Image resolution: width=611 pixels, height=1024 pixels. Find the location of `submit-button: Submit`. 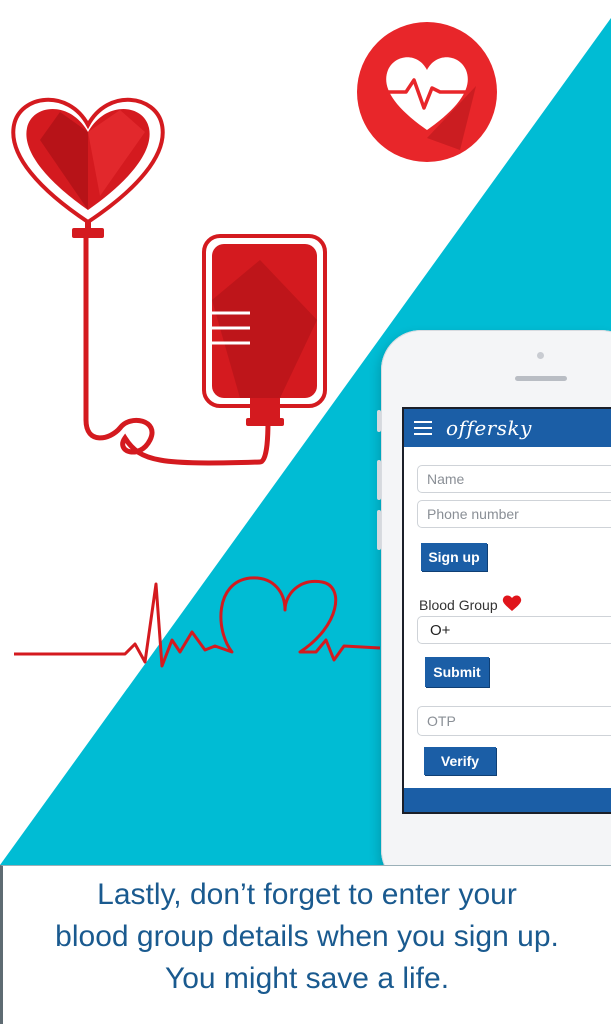

submit-button: Submit is located at coordinates (457, 672).